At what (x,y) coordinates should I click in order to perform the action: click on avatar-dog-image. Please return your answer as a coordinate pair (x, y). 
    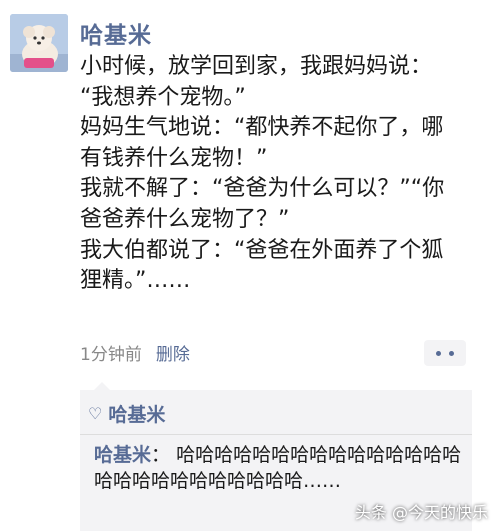
    Looking at the image, I should click on (39, 43).